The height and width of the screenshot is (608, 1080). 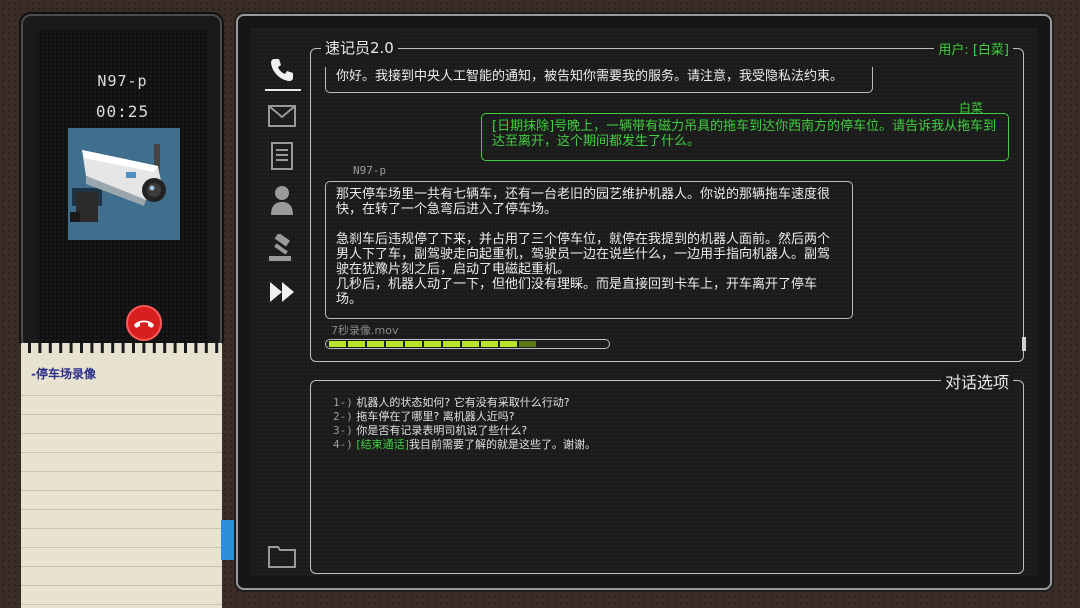 I want to click on message-paragraph: 几秒后，机器人动了一下，但他们没有理睬。而是直接回到卡车上，开车离开了停车场。, so click(x=577, y=292).